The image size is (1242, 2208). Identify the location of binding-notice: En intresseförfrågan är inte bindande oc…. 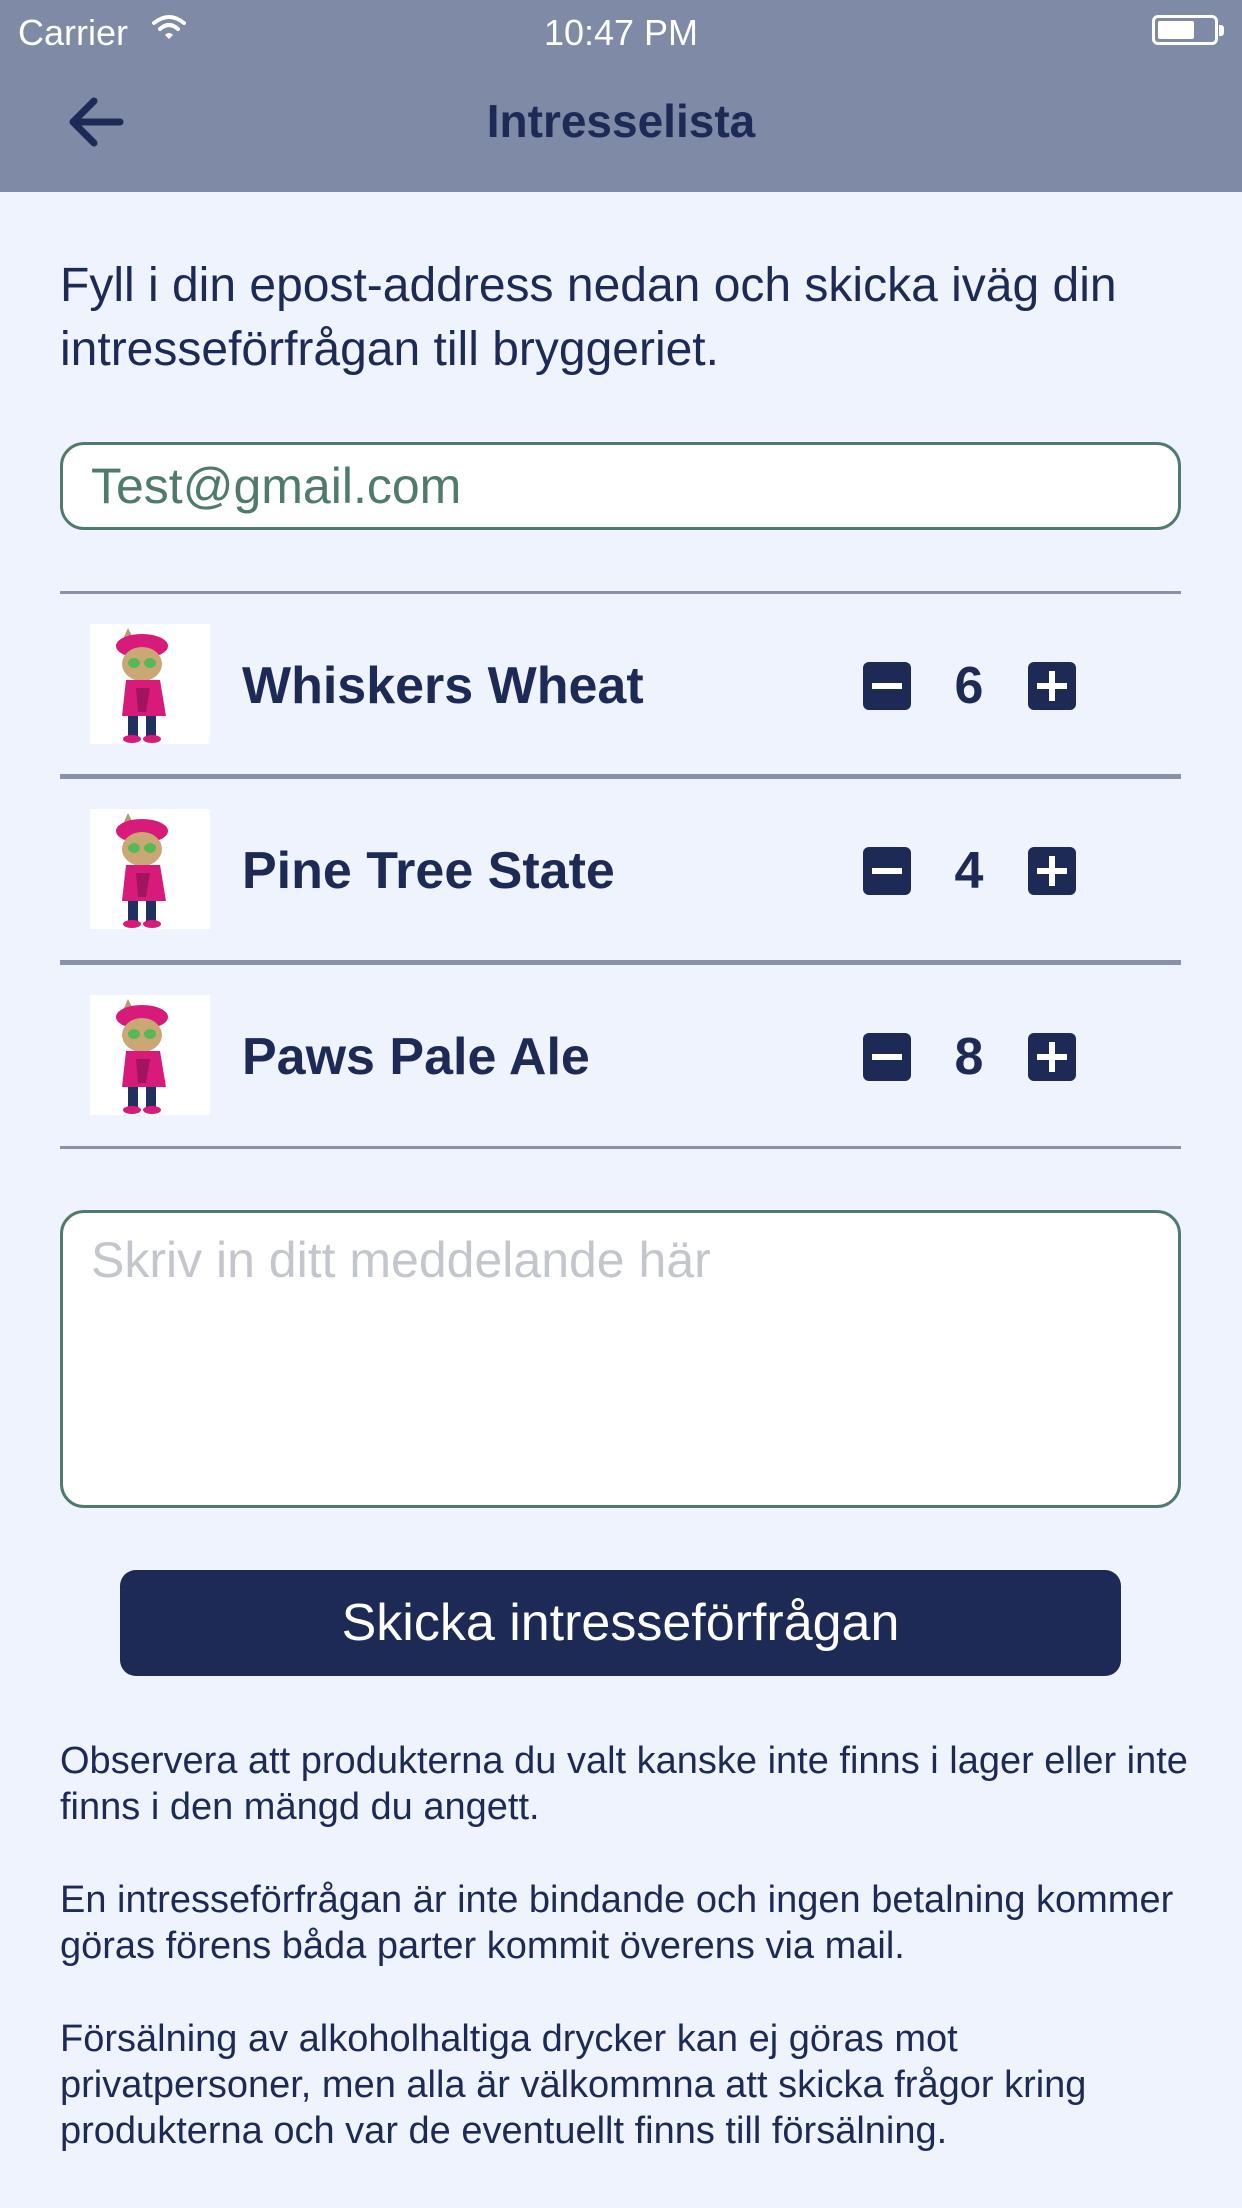
(617, 1923).